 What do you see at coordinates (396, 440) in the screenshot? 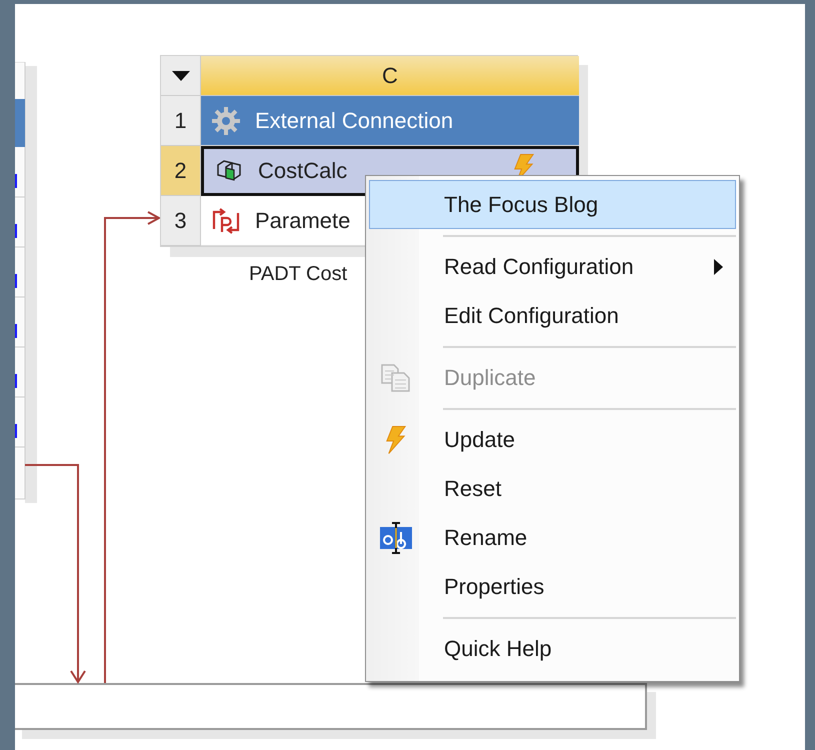
I see `lightning-icon` at bounding box center [396, 440].